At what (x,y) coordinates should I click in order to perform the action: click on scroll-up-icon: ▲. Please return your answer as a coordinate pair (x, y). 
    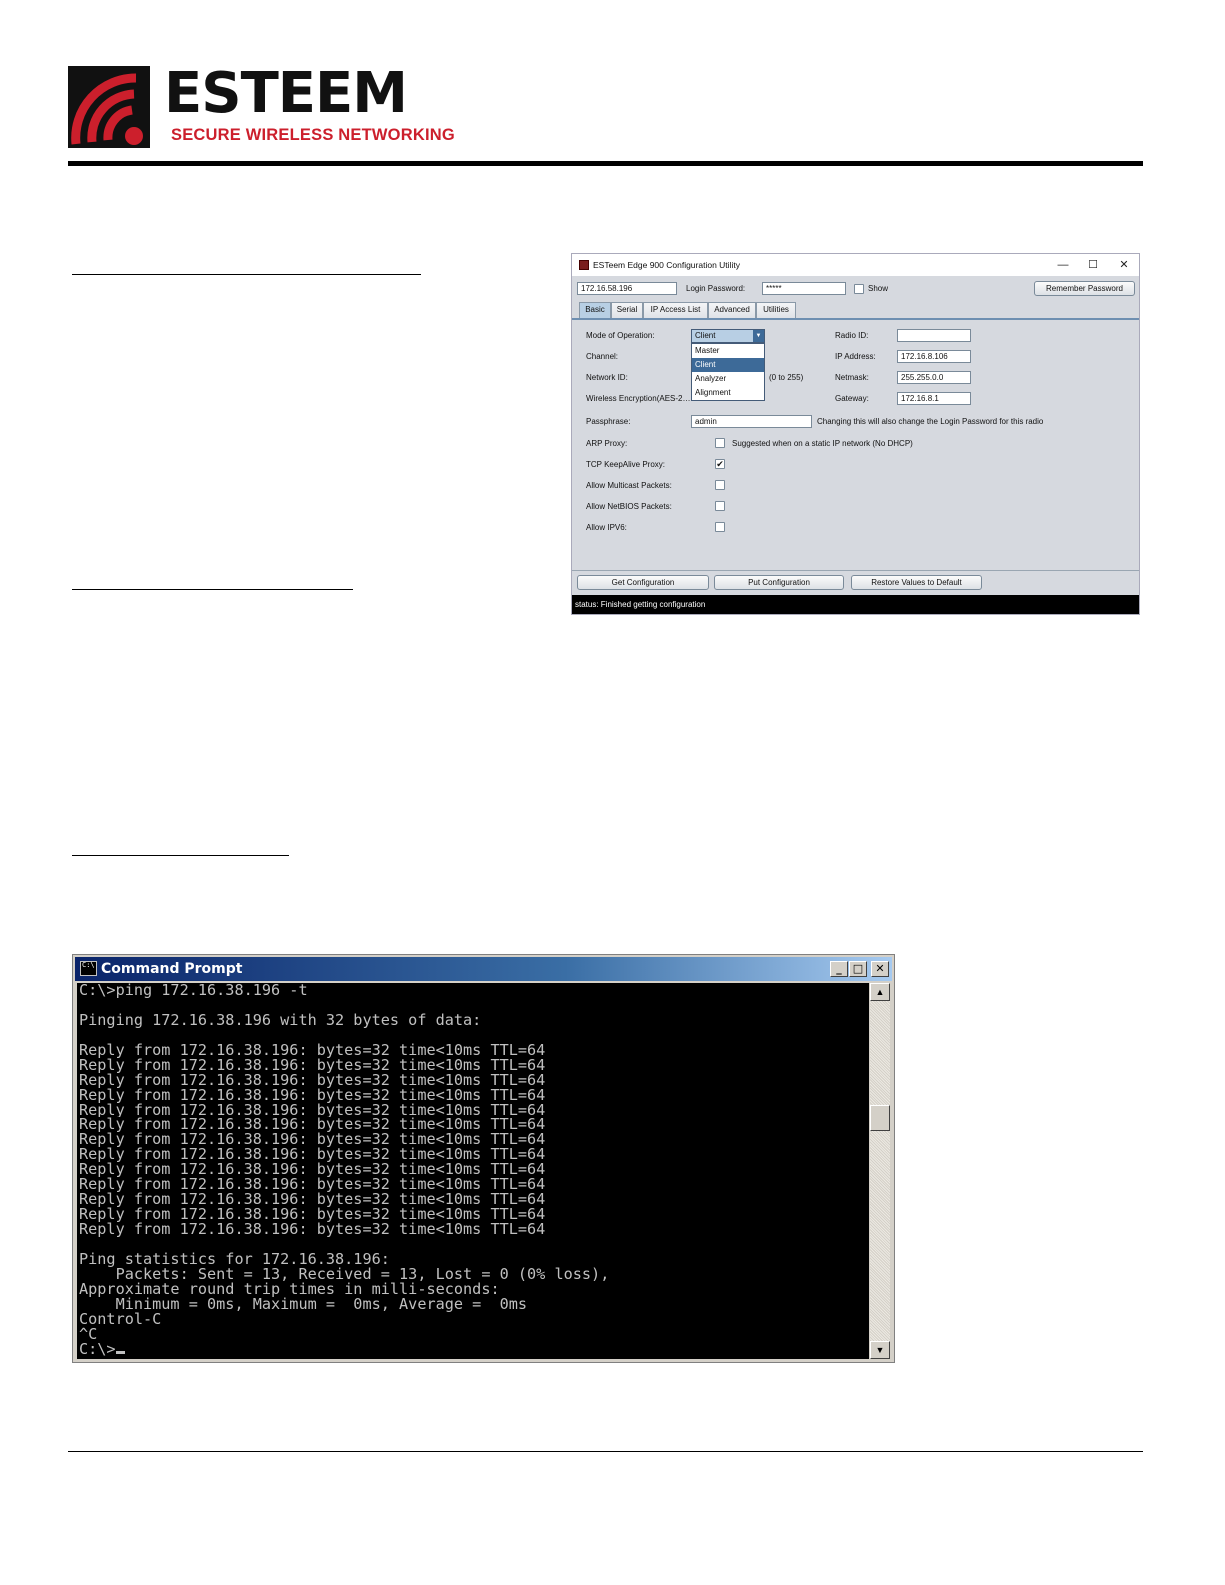
    Looking at the image, I should click on (880, 992).